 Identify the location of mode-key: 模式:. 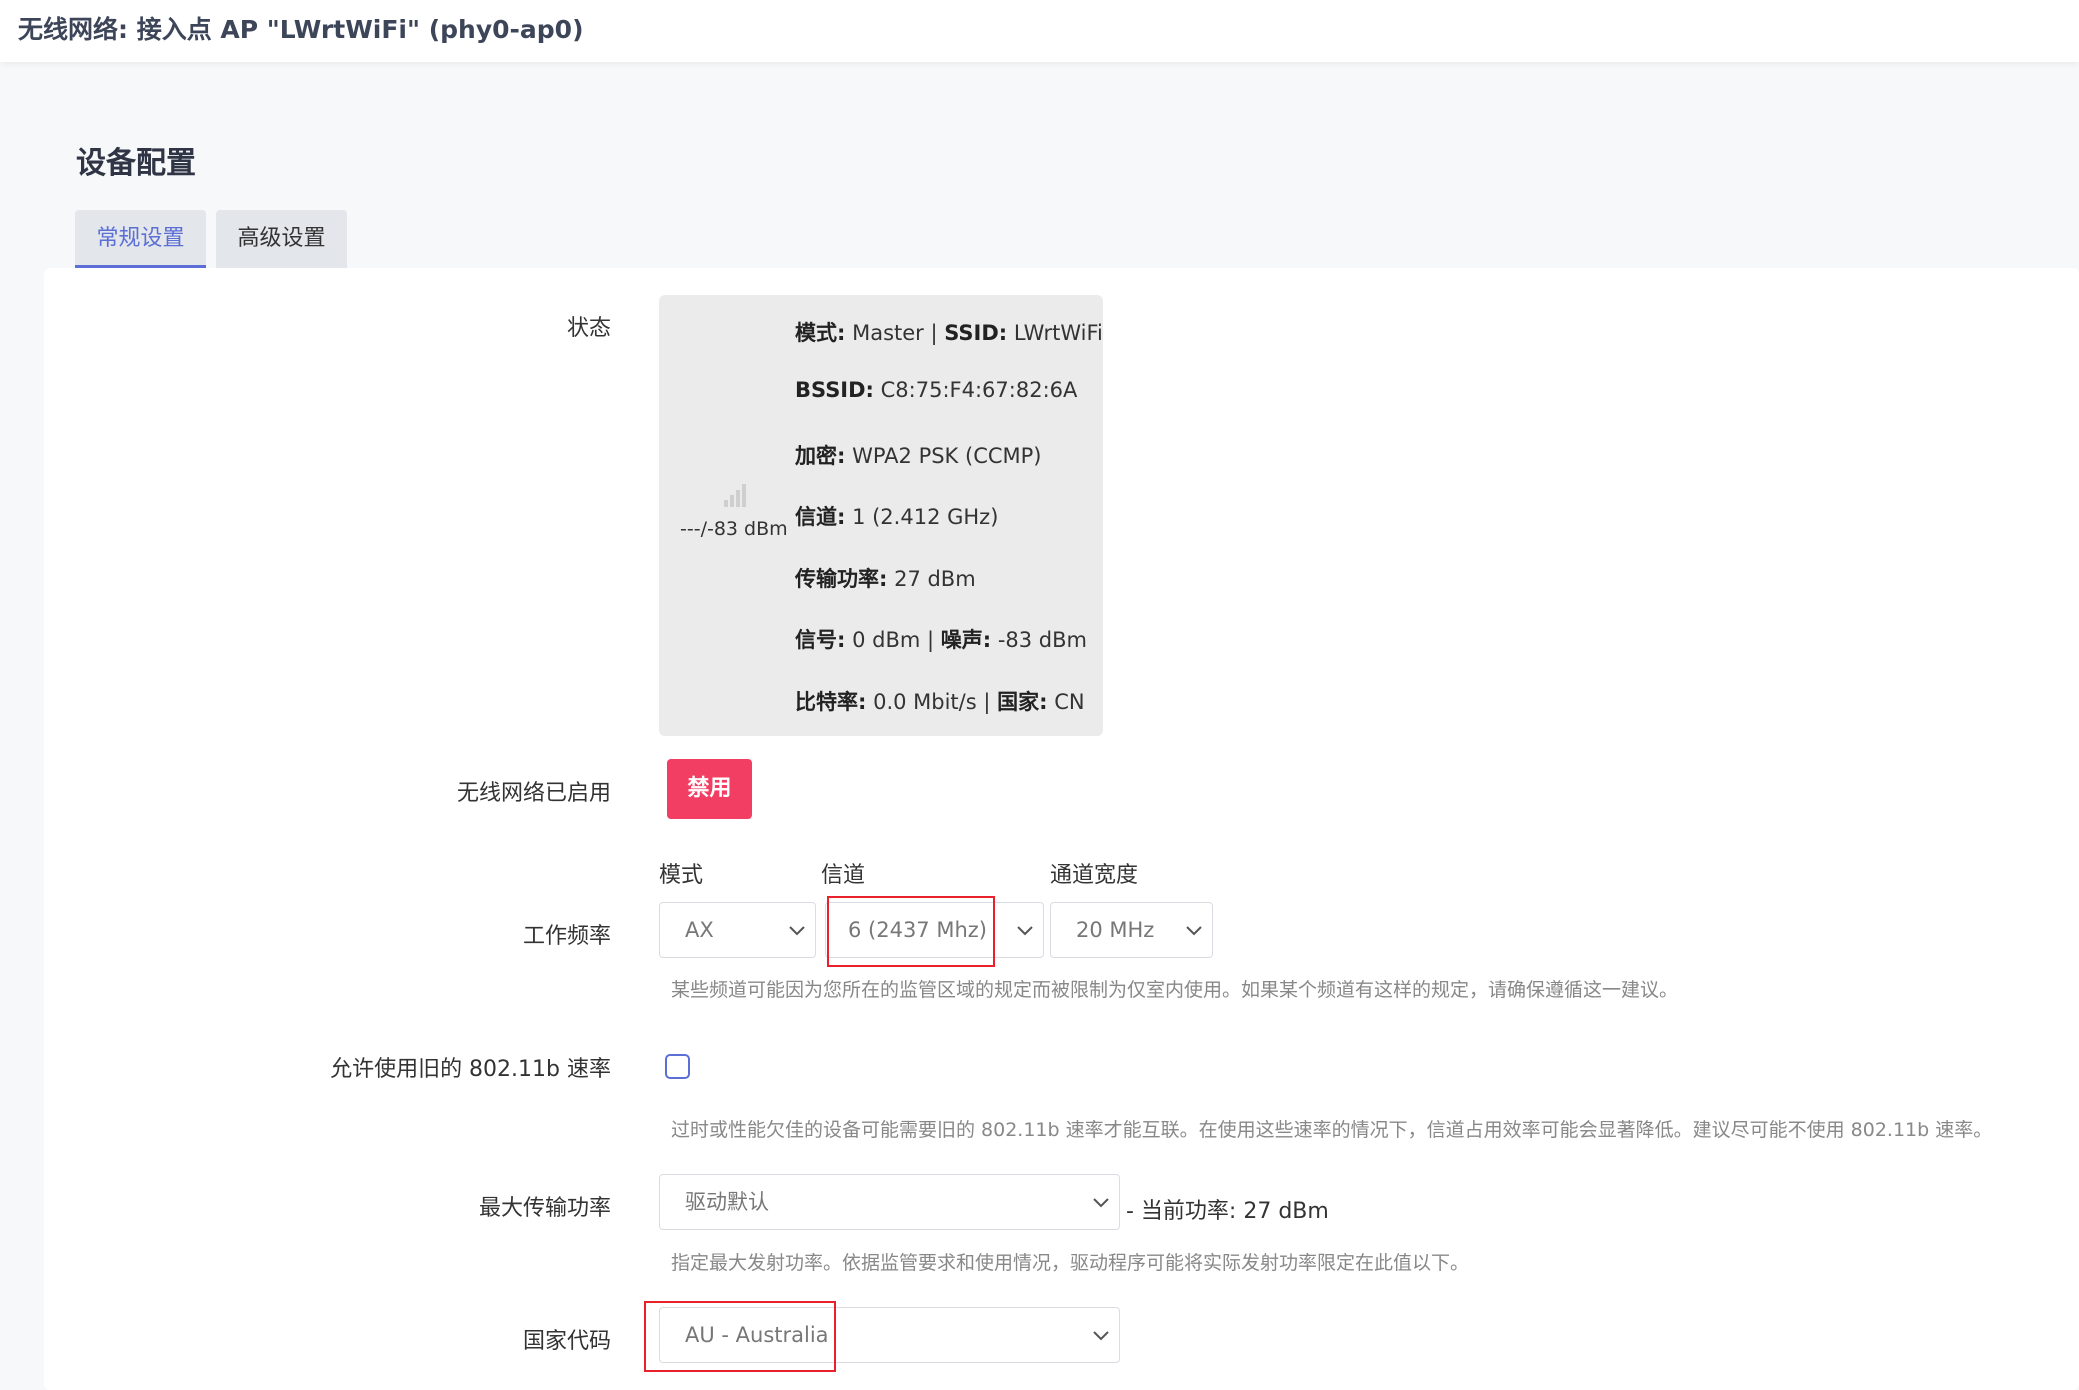
(820, 333).